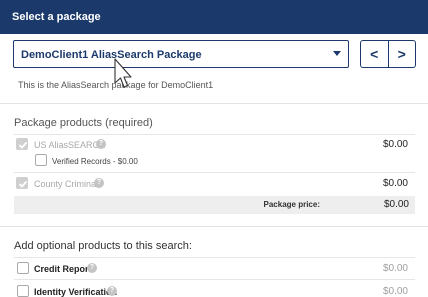 This screenshot has height=297, width=428. I want to click on identity-verification-checkbox, so click(23, 291).